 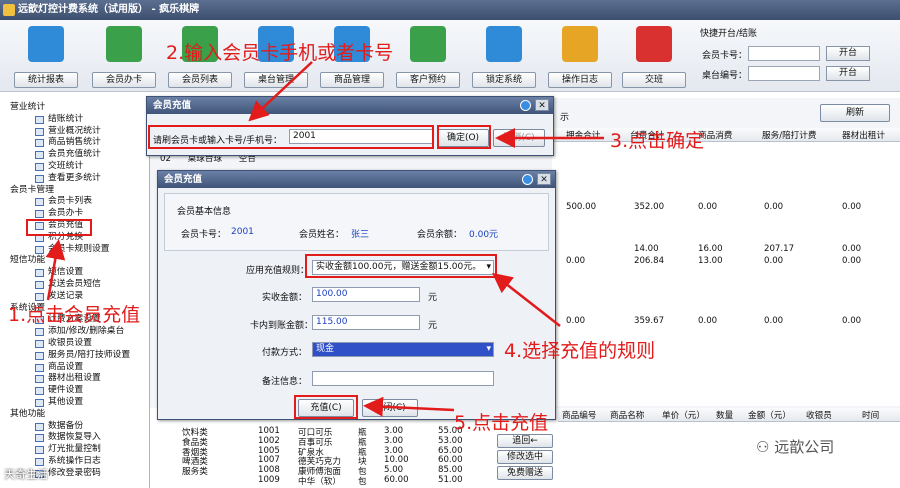 I want to click on tree-item-2: 营业概况统计, so click(x=74, y=132).